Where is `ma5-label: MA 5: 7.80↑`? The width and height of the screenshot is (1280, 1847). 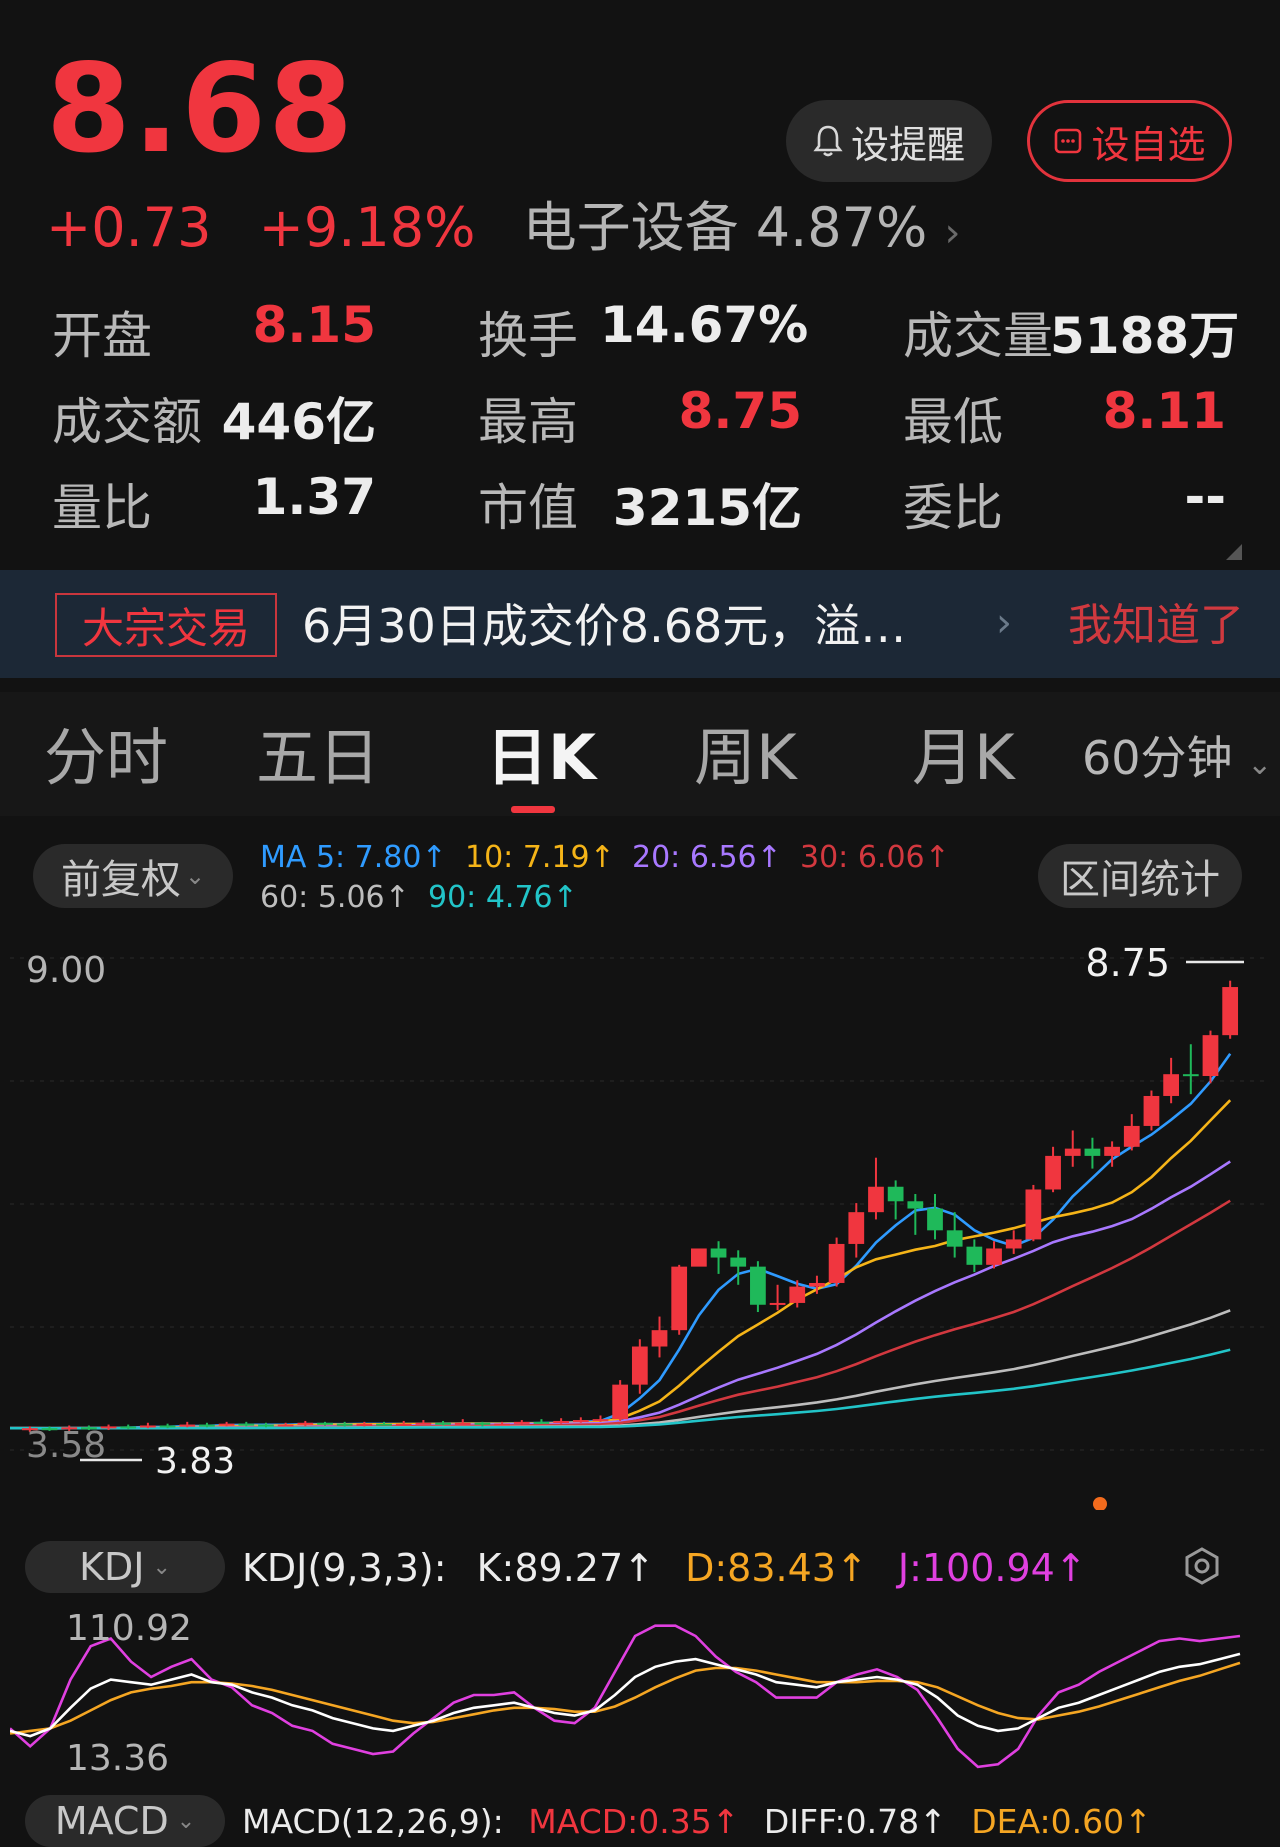 ma5-label: MA 5: 7.80↑ is located at coordinates (353, 857).